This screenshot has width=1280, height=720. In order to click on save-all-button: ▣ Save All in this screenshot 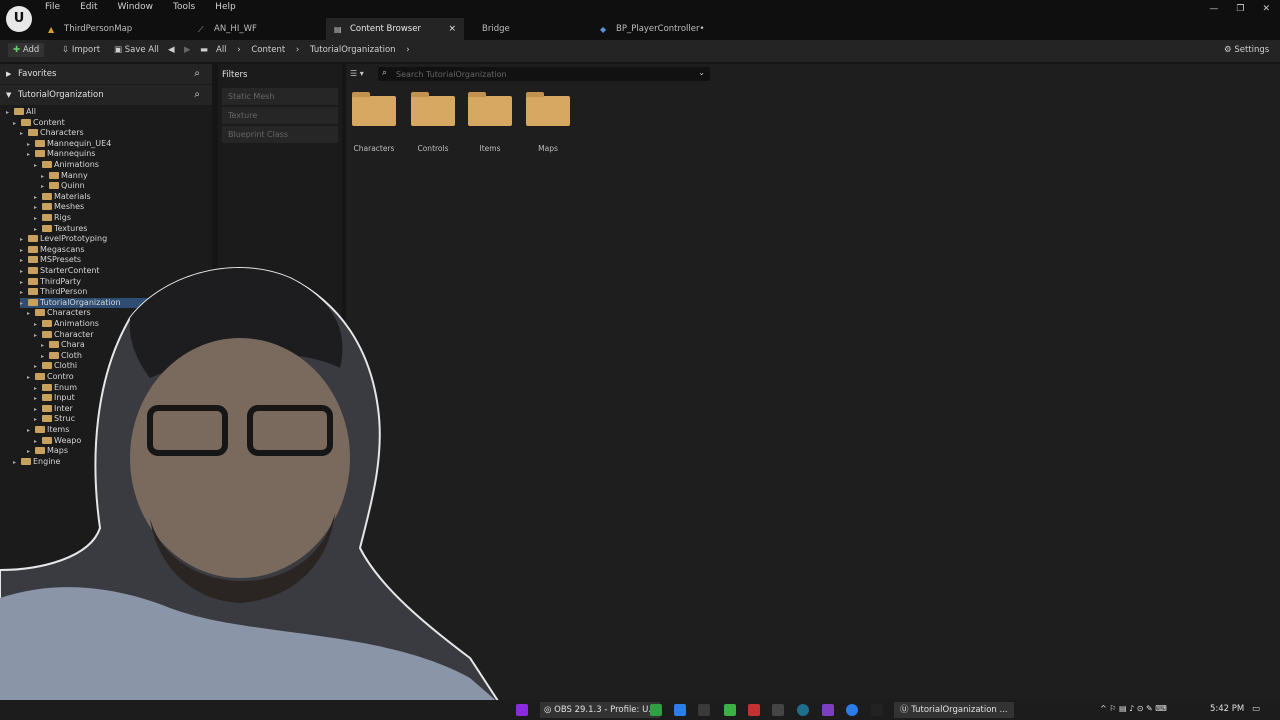, I will do `click(136, 50)`.